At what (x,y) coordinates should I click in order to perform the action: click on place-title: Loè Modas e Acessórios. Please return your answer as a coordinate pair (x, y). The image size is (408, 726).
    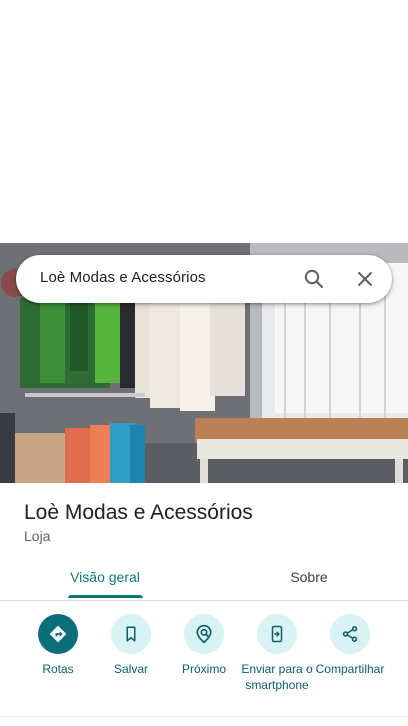
    Looking at the image, I should click on (138, 512).